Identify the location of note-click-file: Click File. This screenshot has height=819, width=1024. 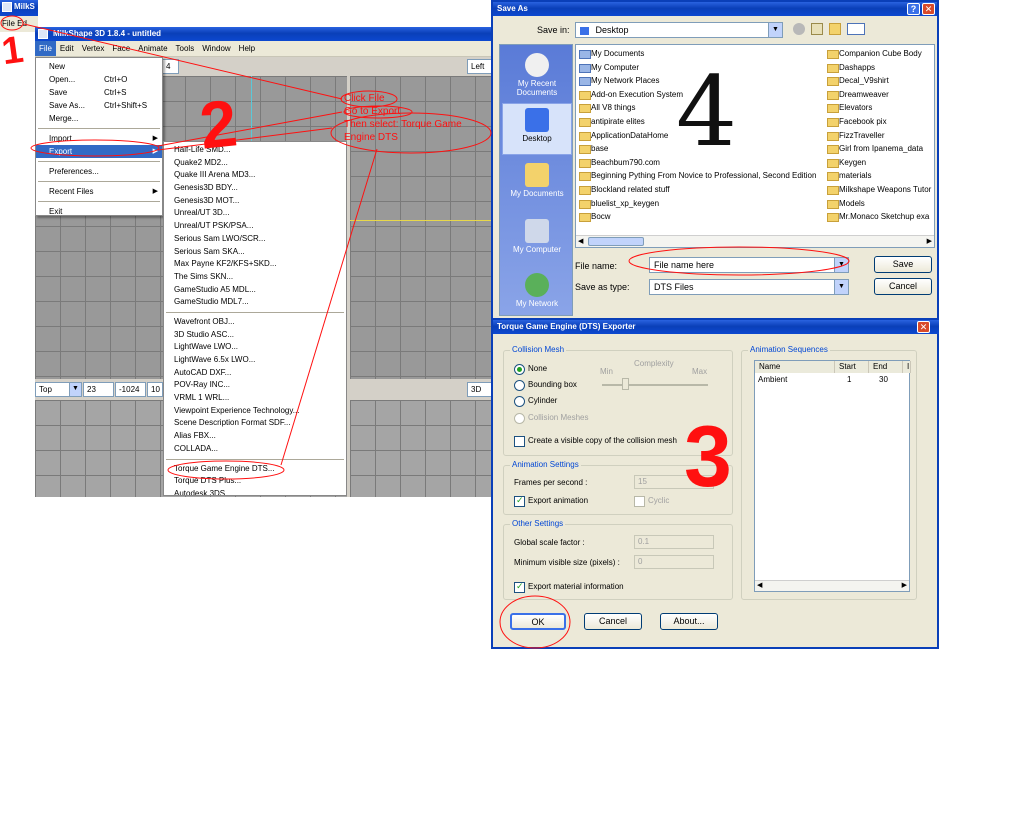
(364, 98).